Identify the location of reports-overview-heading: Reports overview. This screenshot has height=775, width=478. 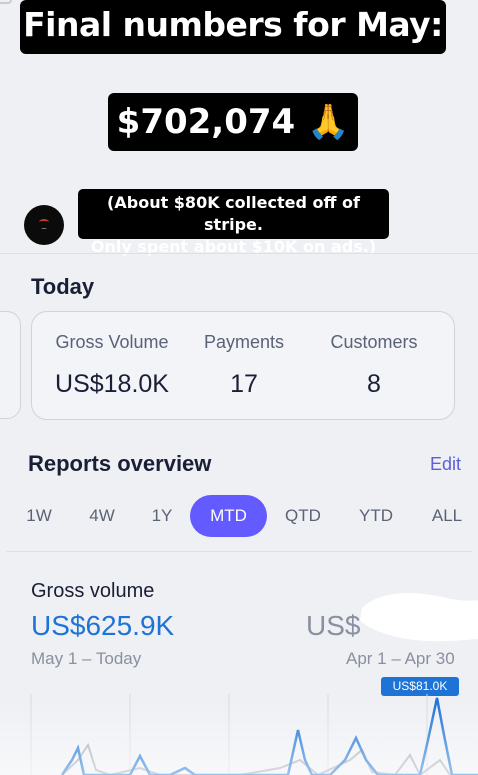
(120, 463).